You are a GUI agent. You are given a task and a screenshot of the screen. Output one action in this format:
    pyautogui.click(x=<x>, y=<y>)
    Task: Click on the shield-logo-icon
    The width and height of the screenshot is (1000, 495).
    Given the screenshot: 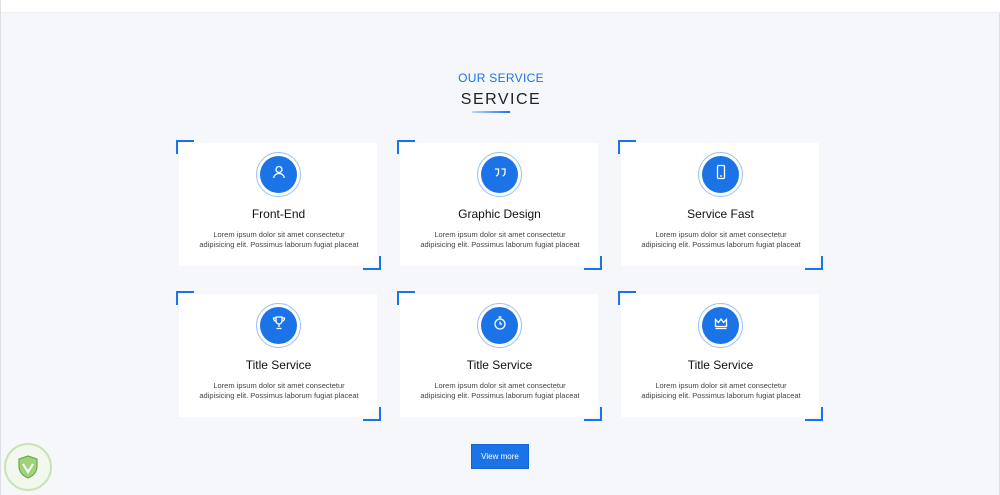 What is the action you would take?
    pyautogui.click(x=28, y=467)
    